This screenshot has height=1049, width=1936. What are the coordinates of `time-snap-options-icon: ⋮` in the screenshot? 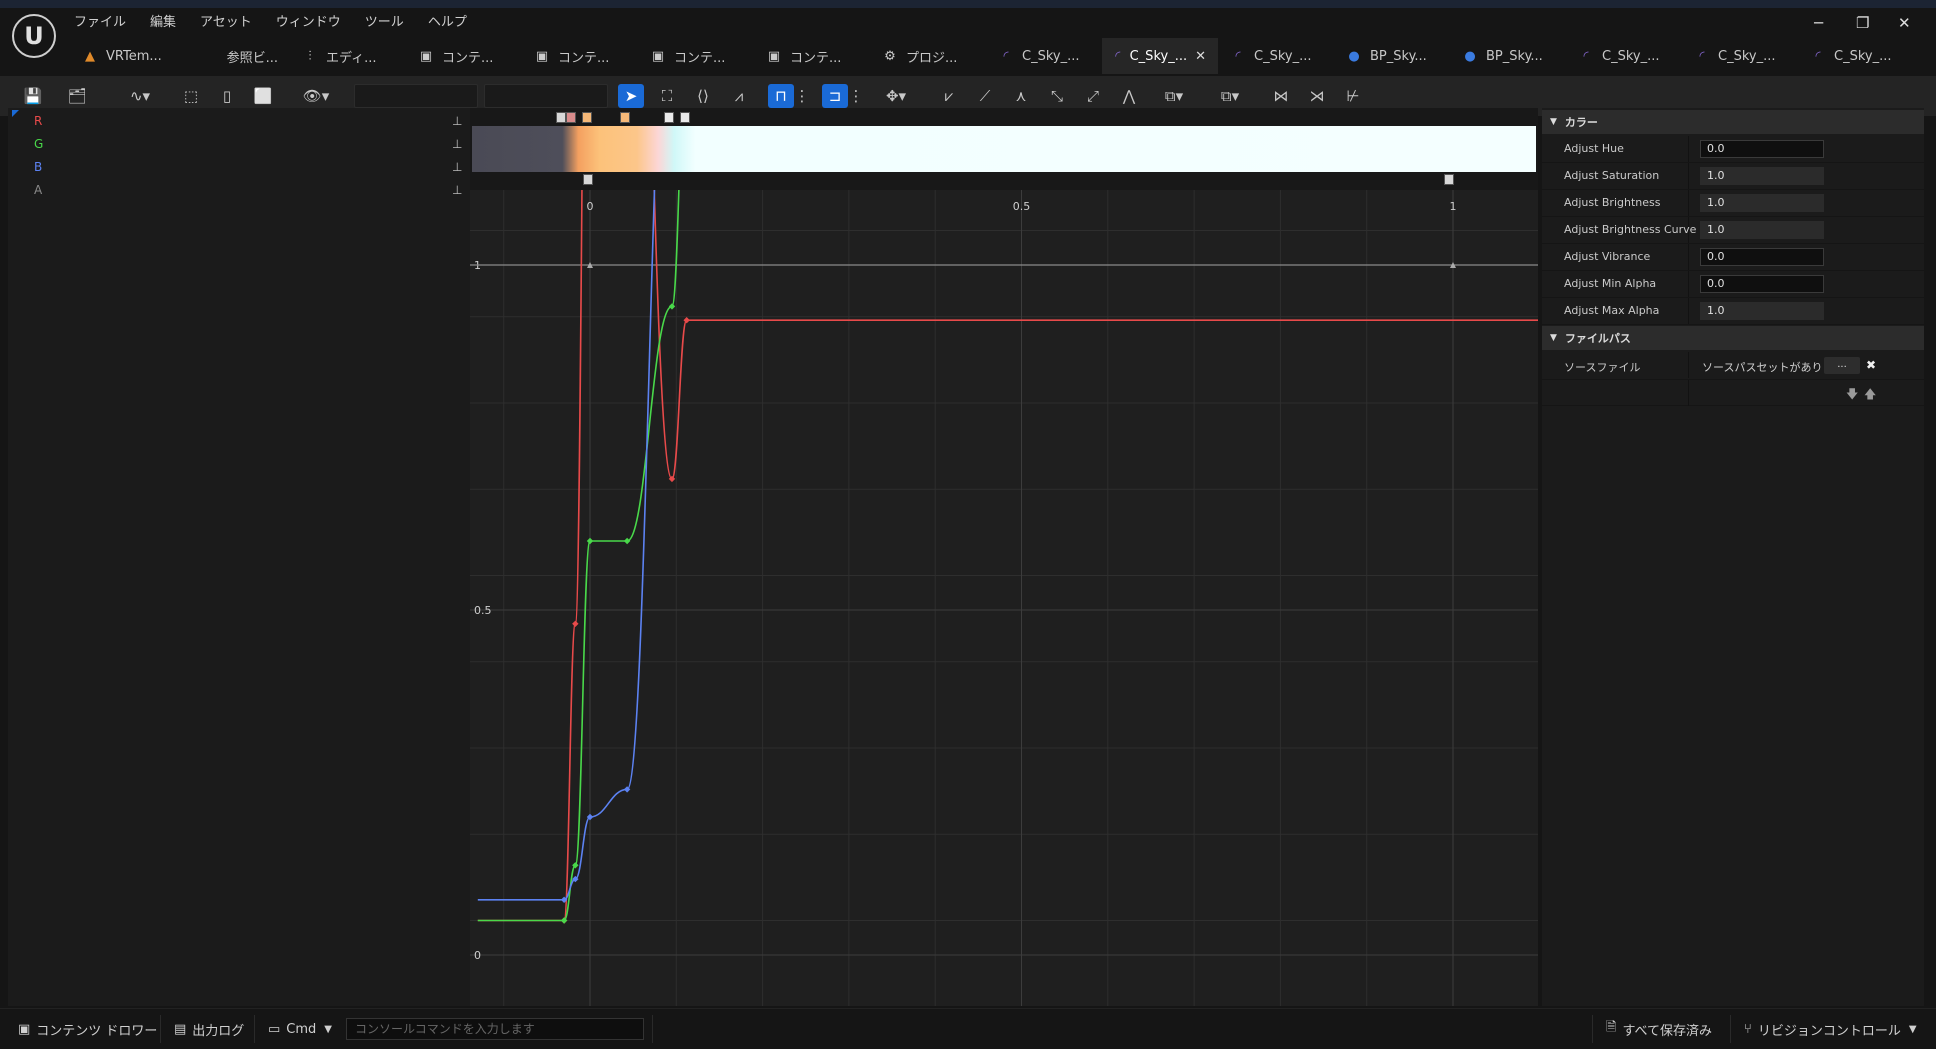 It's located at (856, 96).